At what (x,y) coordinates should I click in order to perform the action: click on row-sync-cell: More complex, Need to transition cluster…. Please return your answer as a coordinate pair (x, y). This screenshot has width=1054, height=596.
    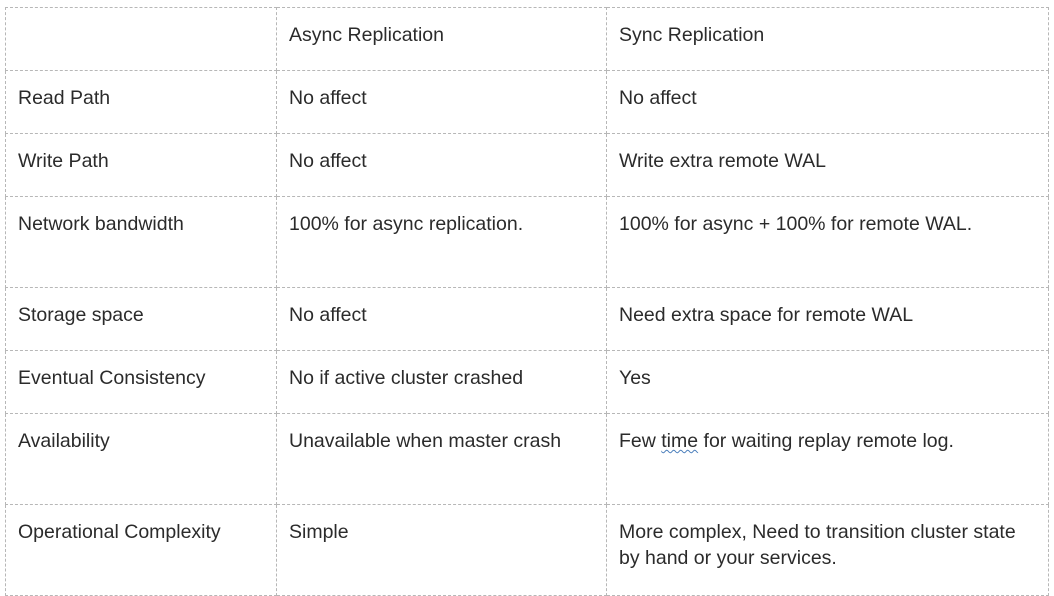
    Looking at the image, I should click on (827, 550).